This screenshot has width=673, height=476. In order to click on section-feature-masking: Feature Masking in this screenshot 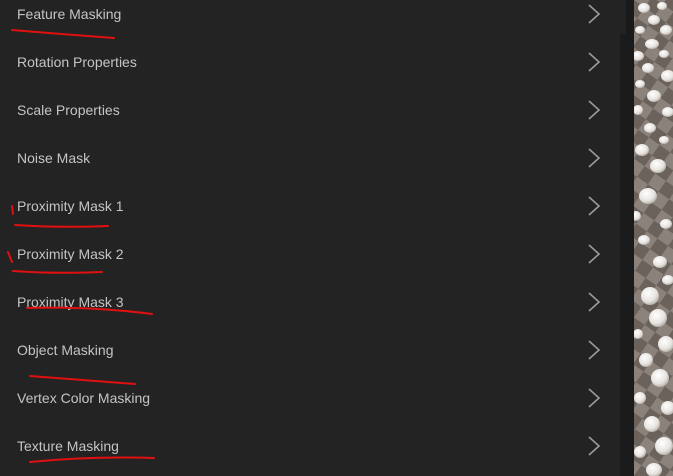, I will do `click(310, 19)`.